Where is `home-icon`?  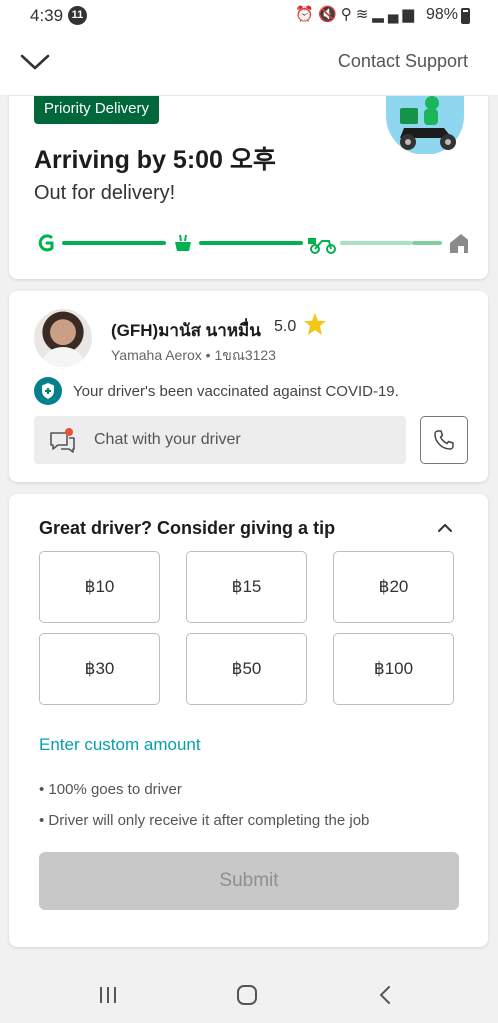
home-icon is located at coordinates (459, 243).